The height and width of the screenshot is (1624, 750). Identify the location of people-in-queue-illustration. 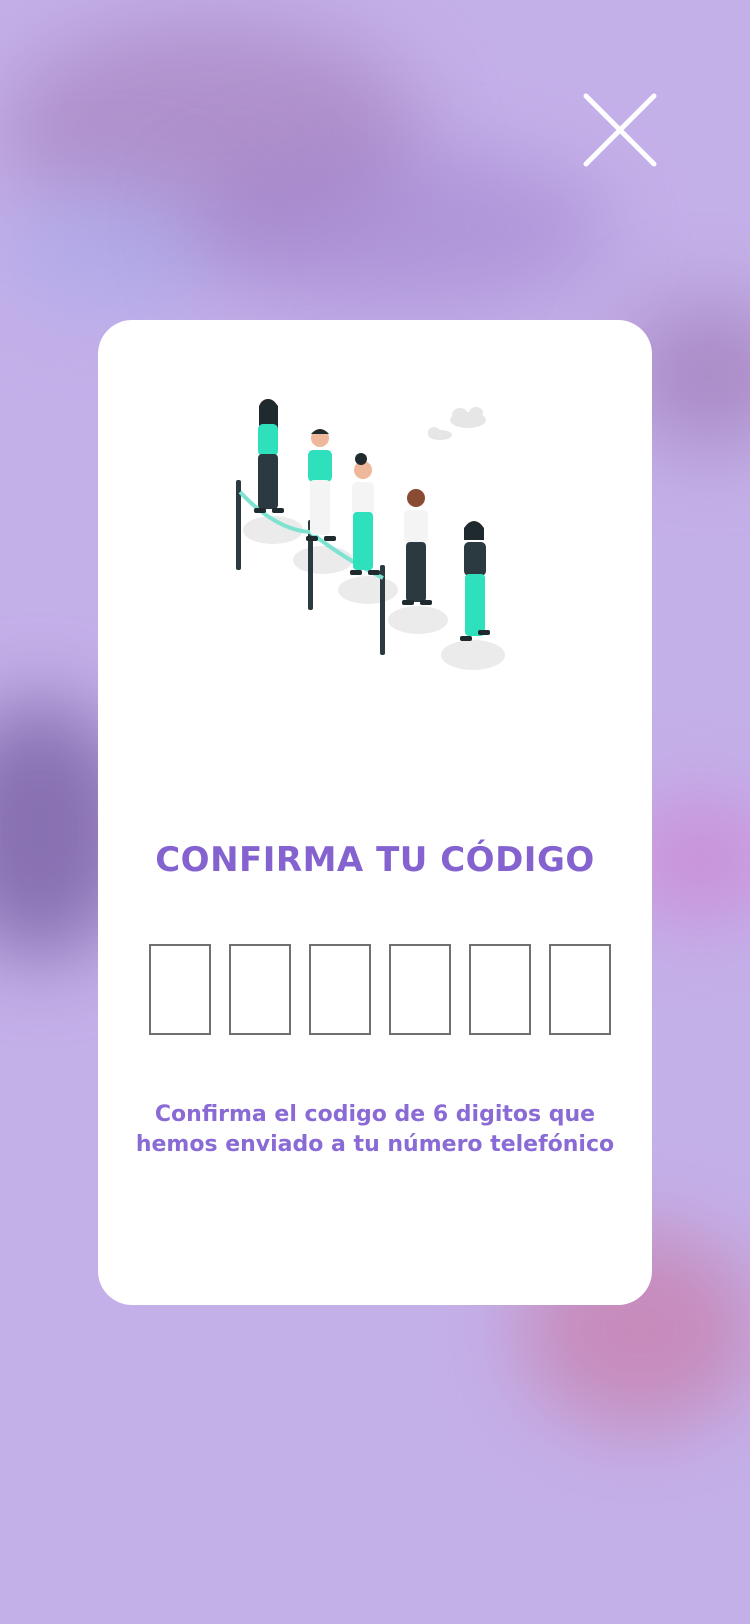
(370, 534).